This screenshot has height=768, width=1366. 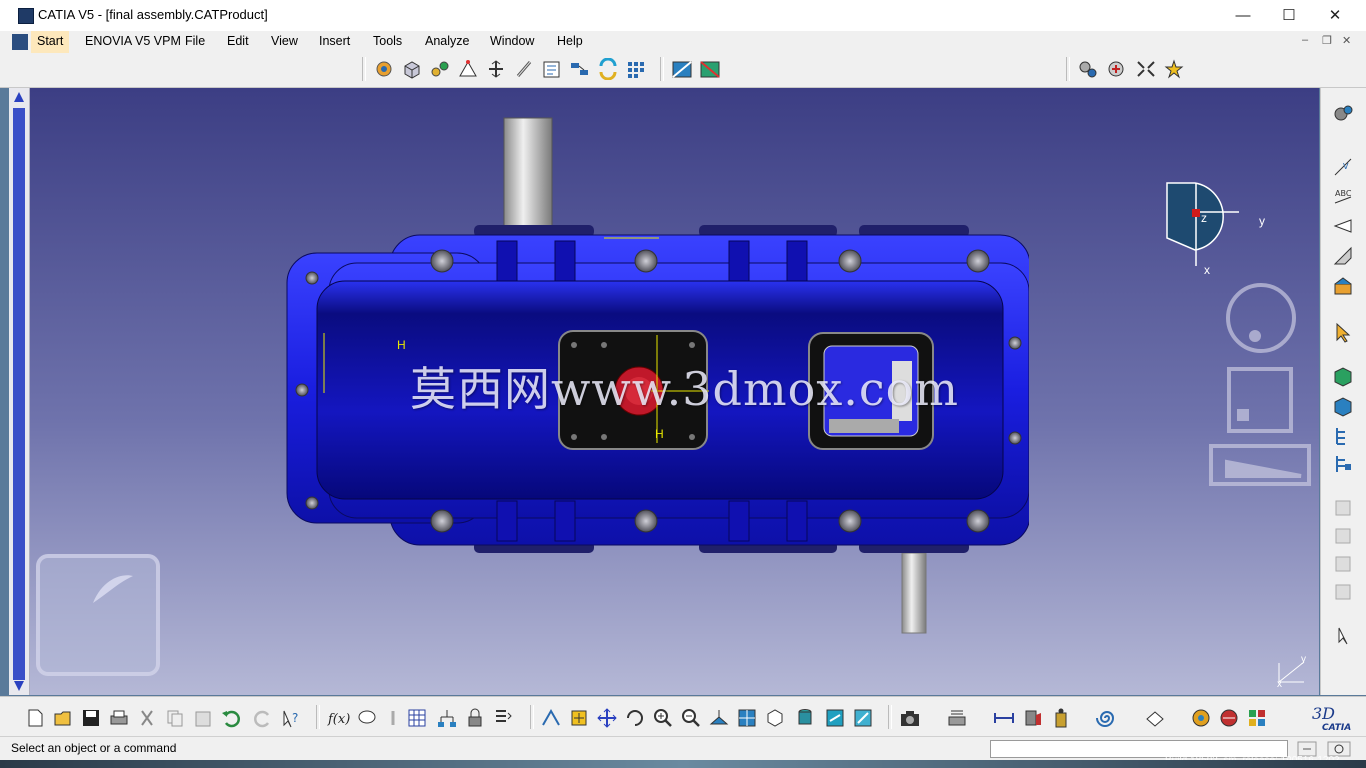 I want to click on scroll-track, so click(x=19, y=394).